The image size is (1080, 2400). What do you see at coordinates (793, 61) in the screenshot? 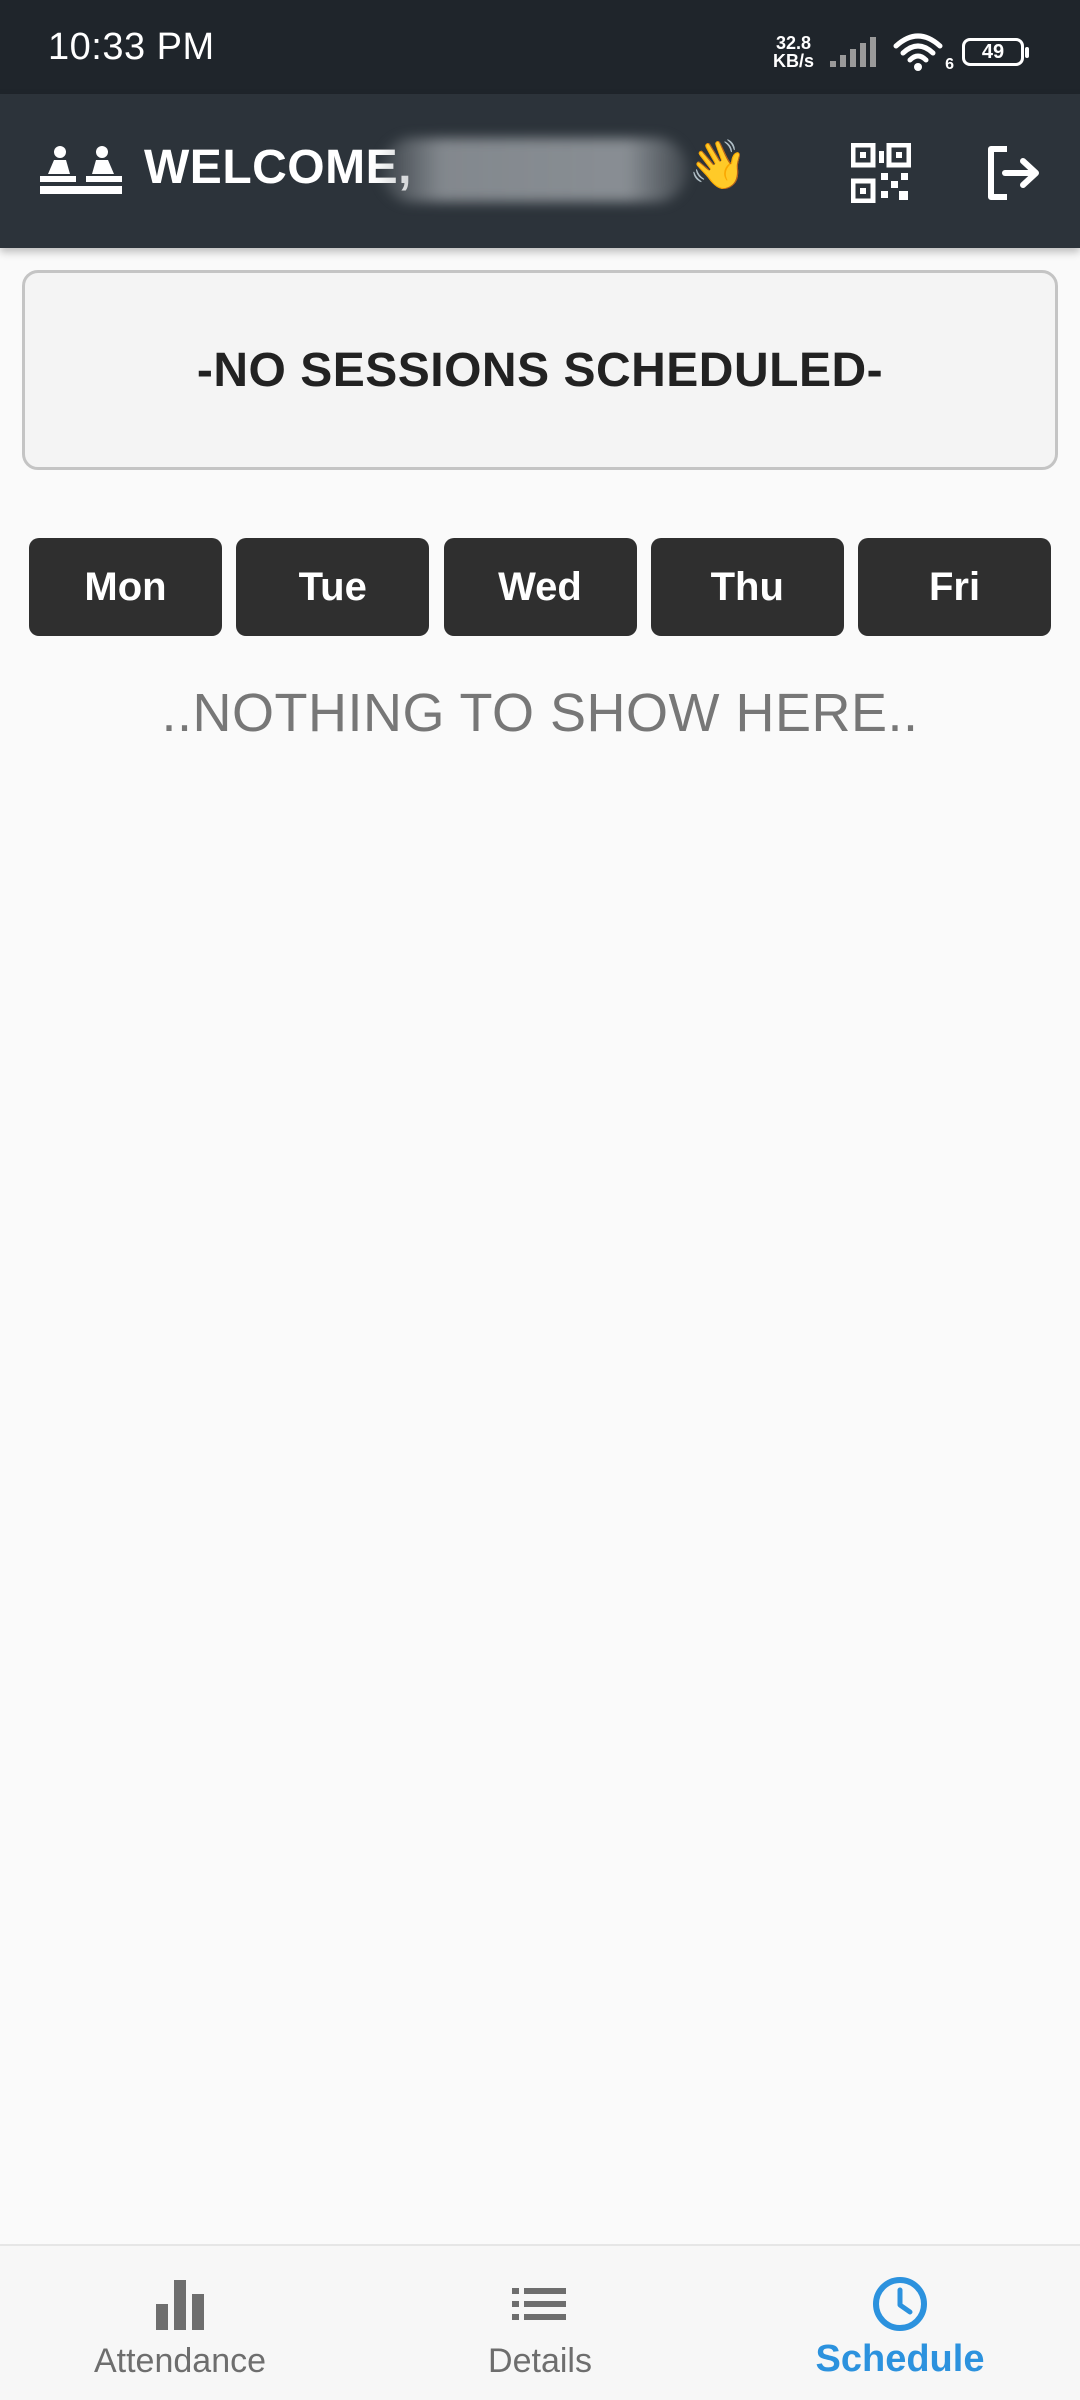
I see `network-speed-unit: KB/s` at bounding box center [793, 61].